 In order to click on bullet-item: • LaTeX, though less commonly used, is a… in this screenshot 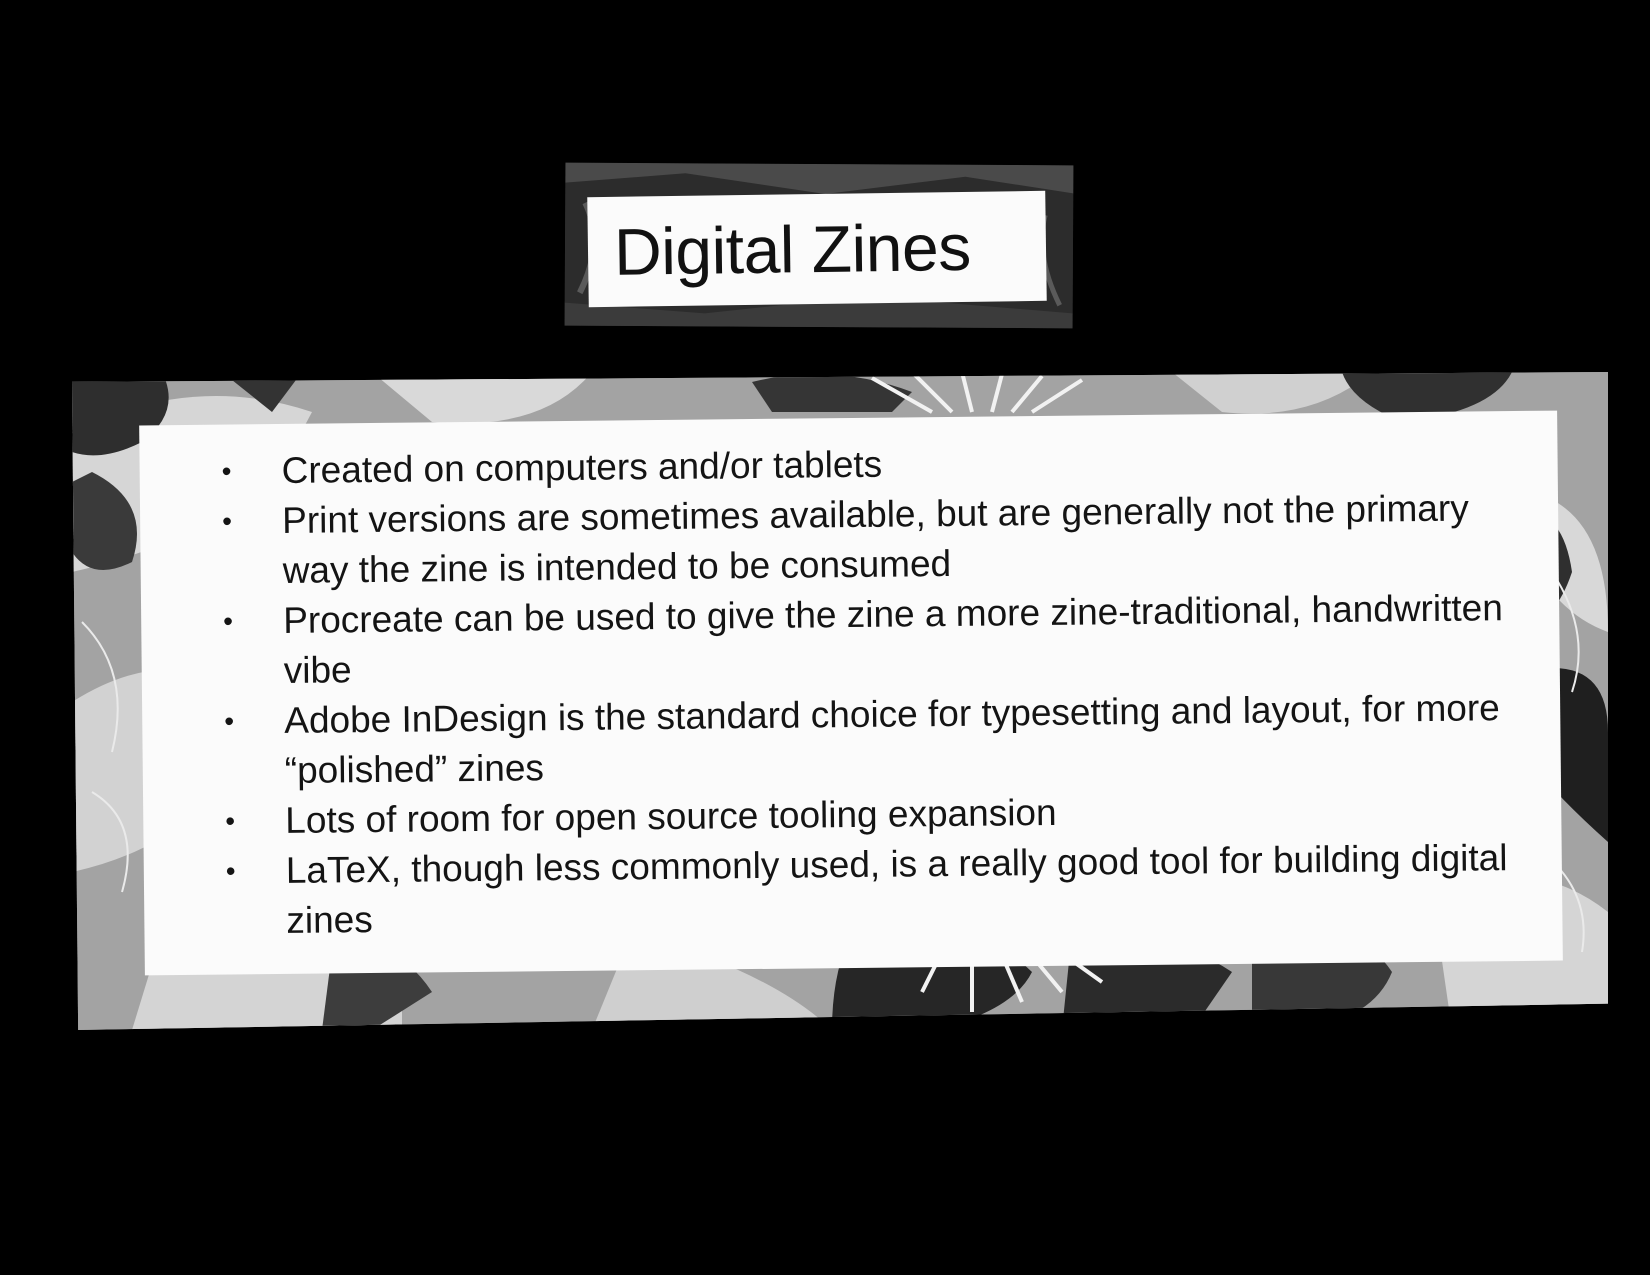, I will do `click(852, 890)`.